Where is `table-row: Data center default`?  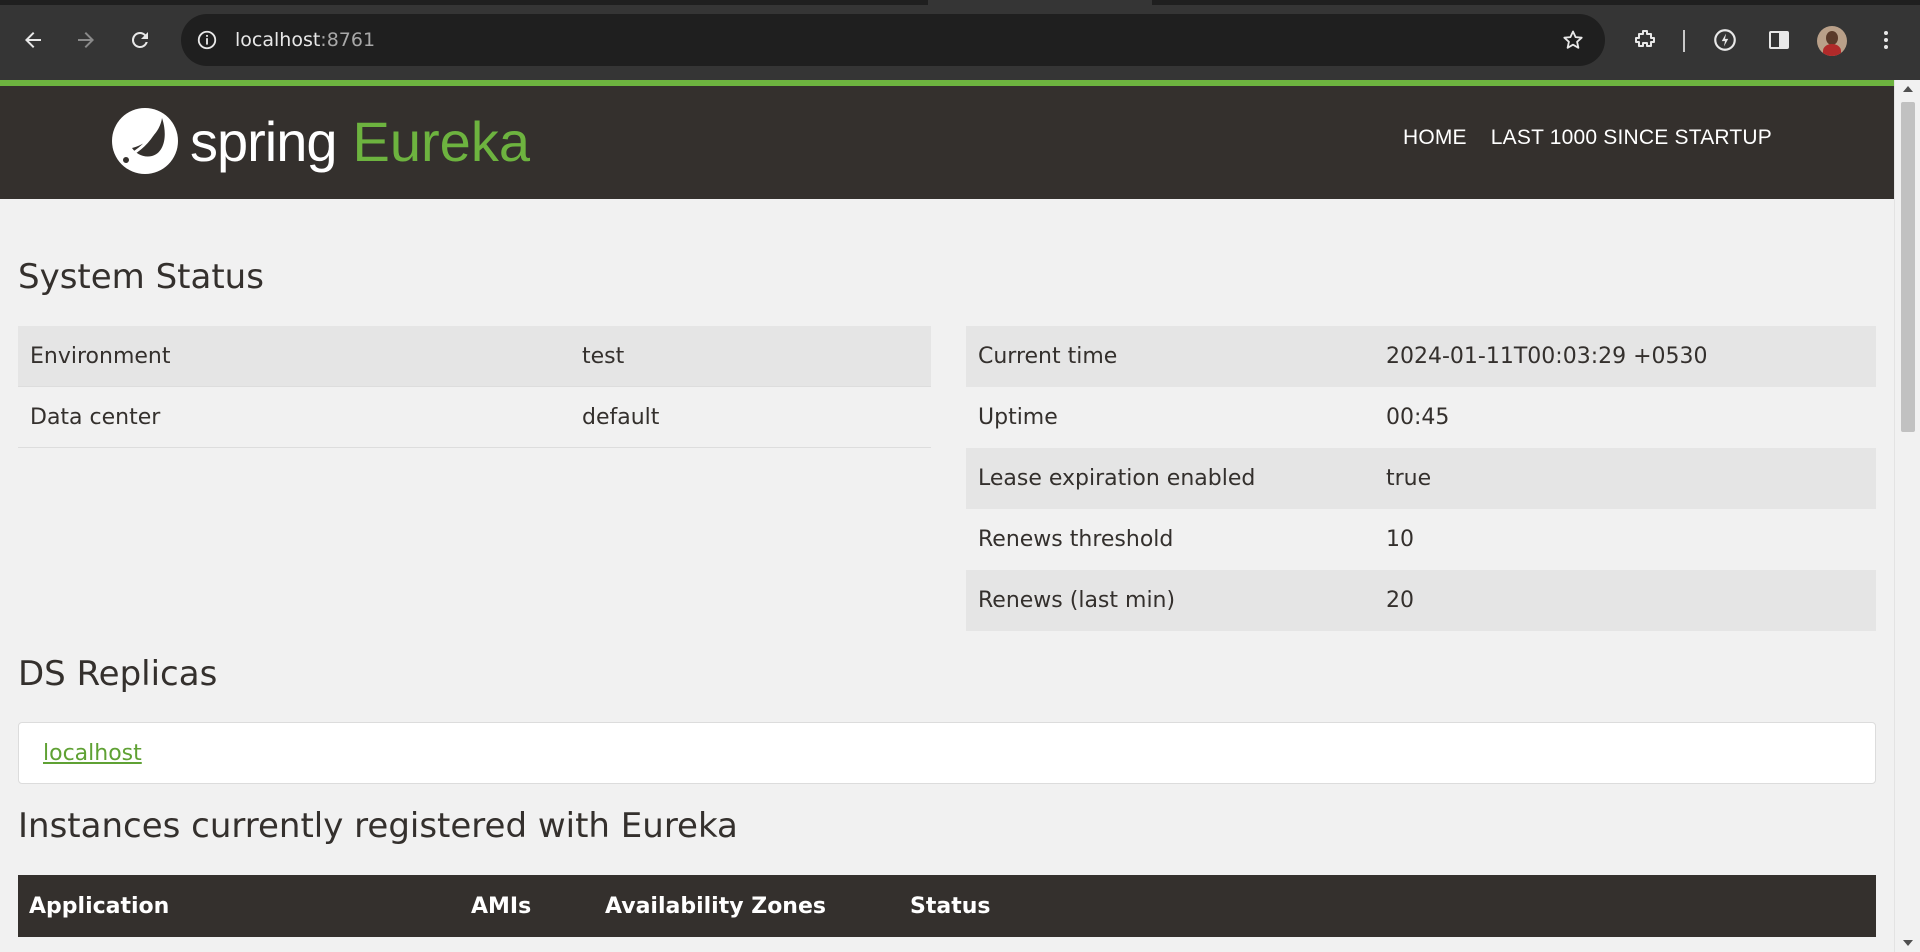
table-row: Data center default is located at coordinates (474, 417).